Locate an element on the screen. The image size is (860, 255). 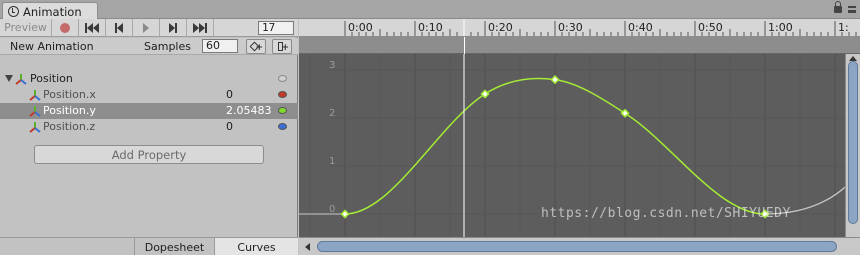
playhead-event-marker is located at coordinates (464, 45).